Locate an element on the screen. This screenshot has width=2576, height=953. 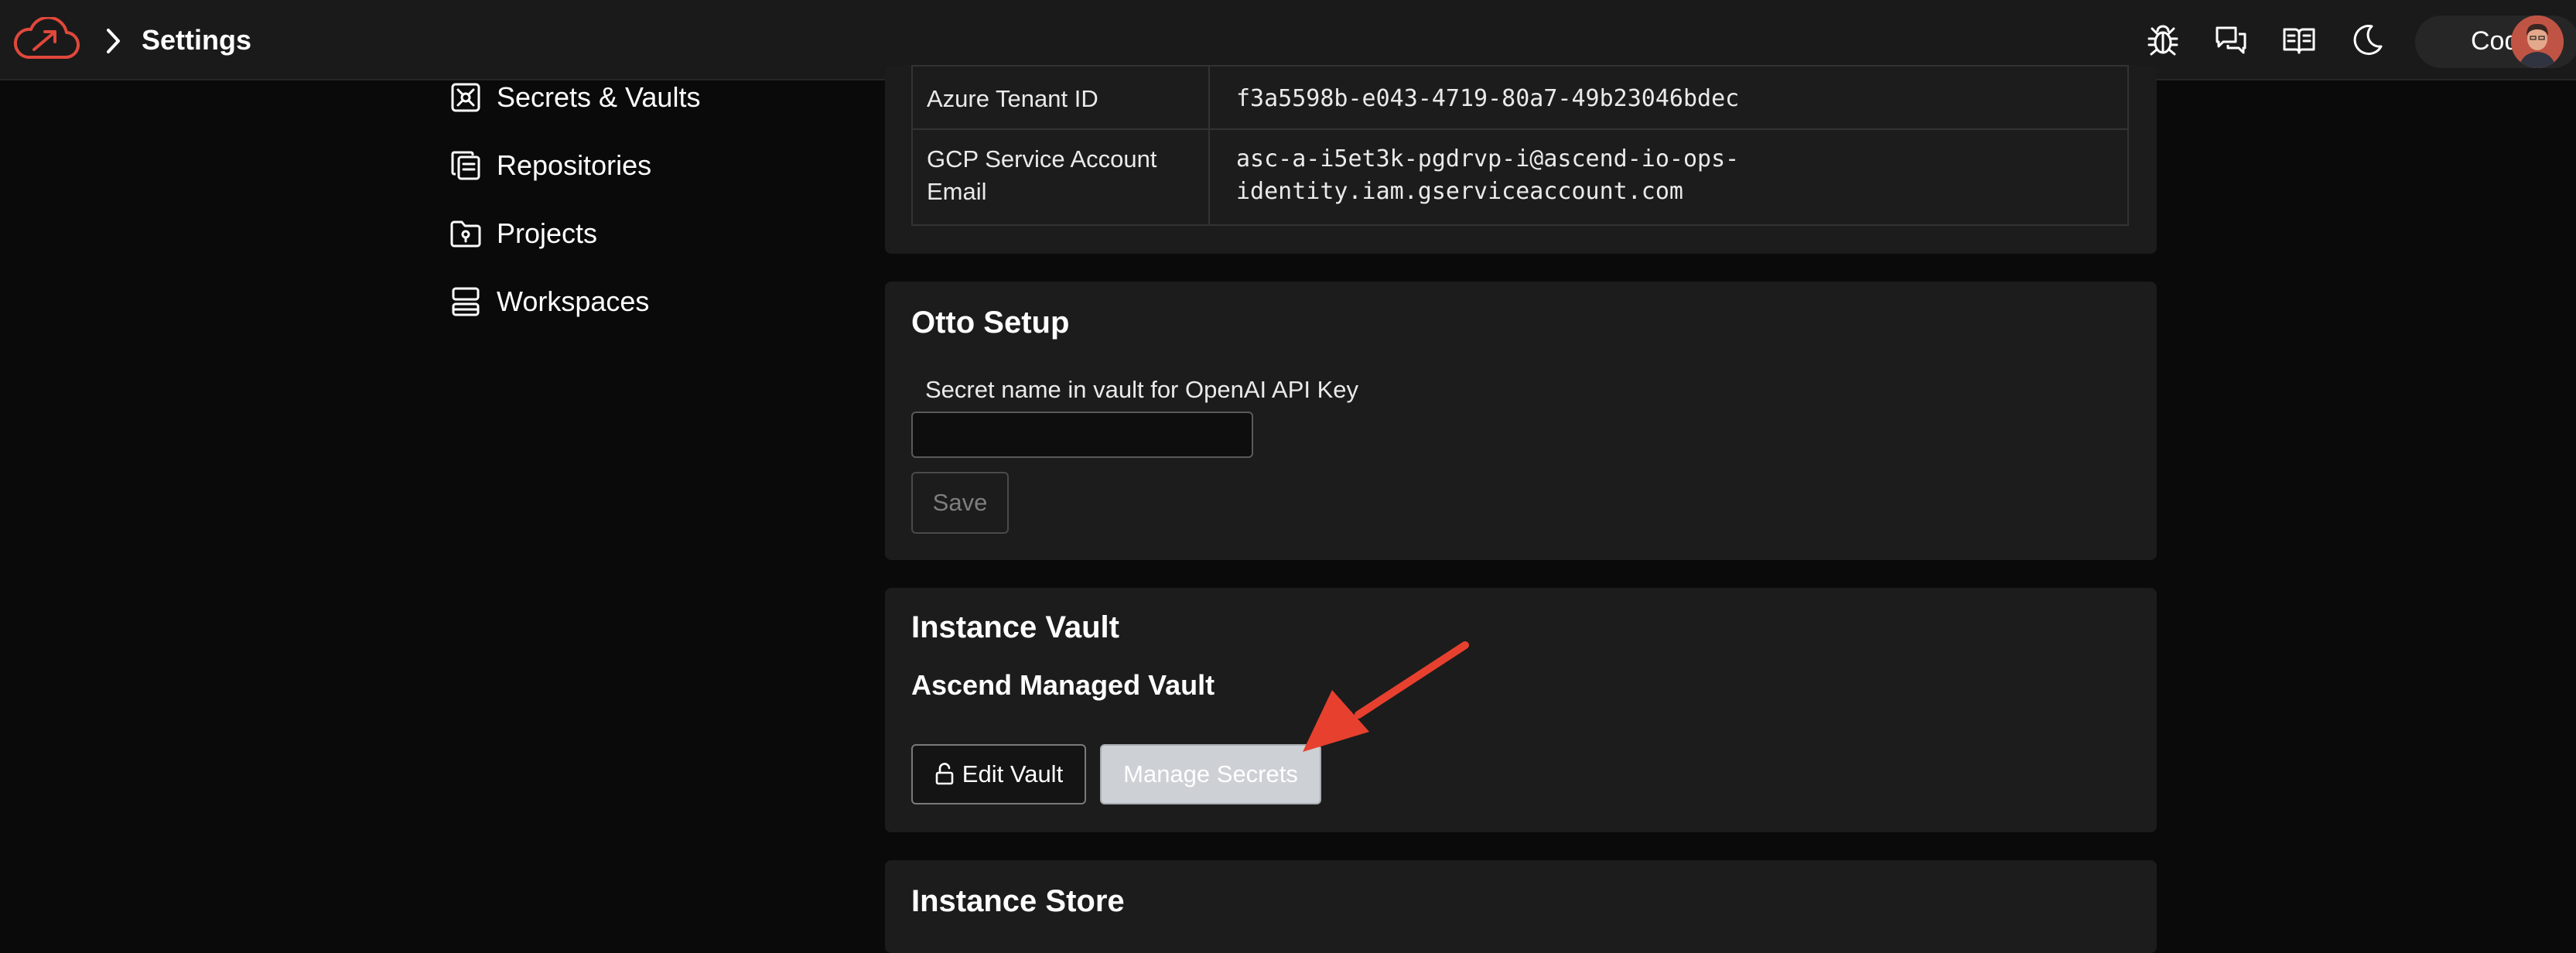
repositories-icon is located at coordinates (466, 165).